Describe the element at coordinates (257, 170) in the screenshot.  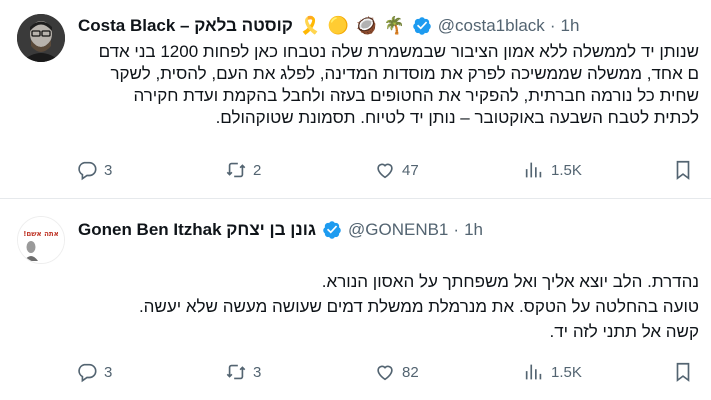
I see `retweet-count: 2` at that location.